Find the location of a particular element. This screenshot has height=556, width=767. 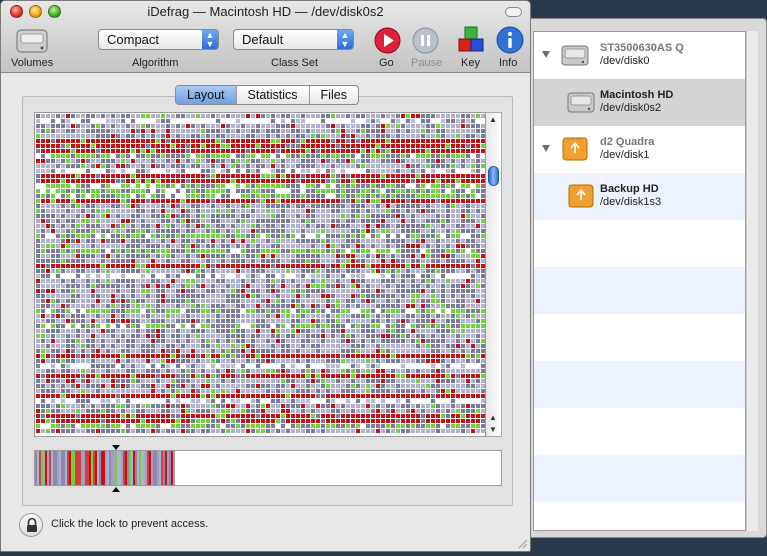

view-tabs: Layout Statistics Files is located at coordinates (267, 95).